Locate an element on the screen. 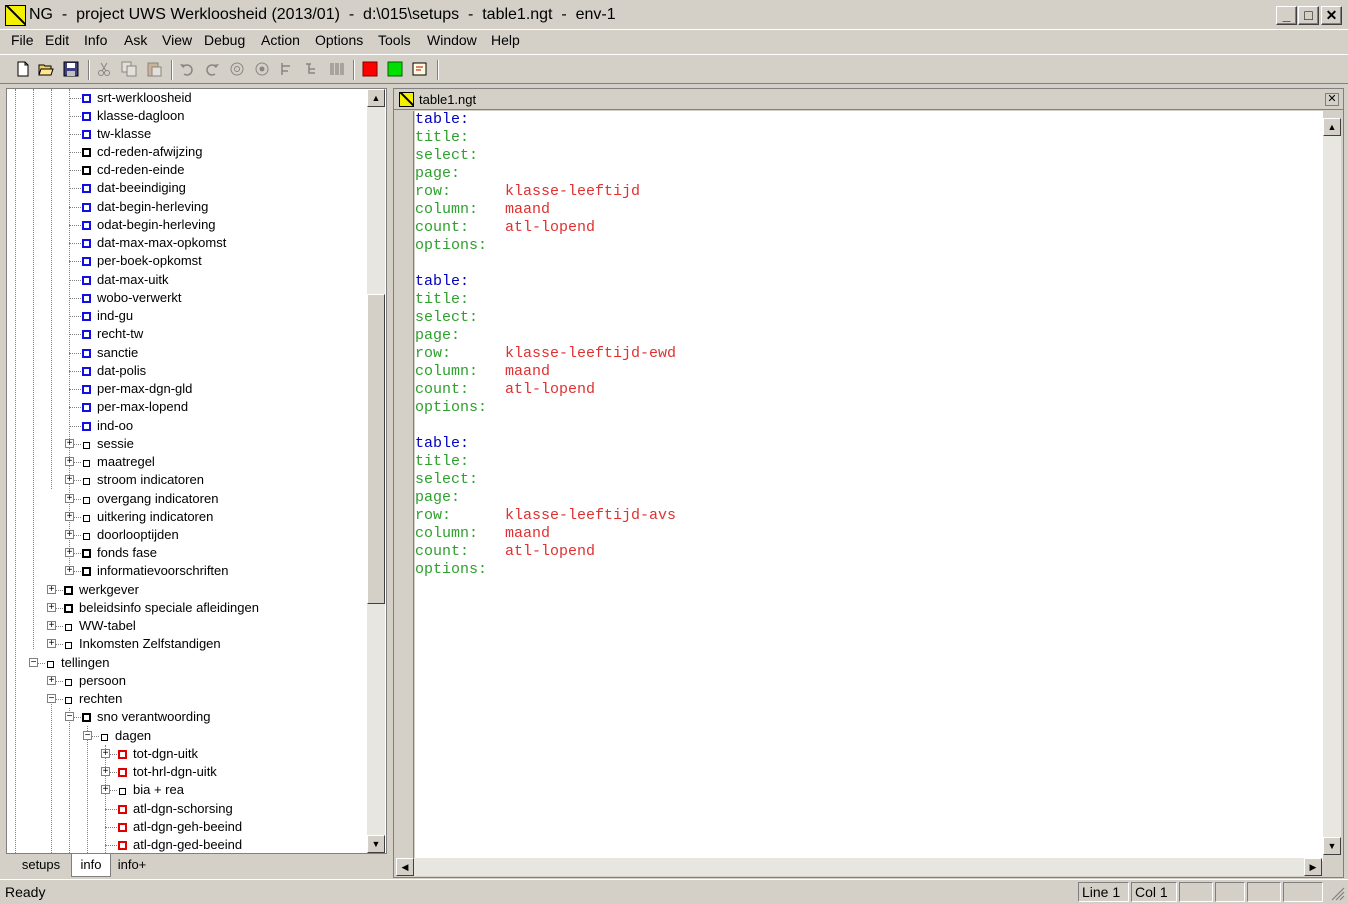 This screenshot has width=1348, height=904. tree-item: doorlooptijden is located at coordinates (130, 535).